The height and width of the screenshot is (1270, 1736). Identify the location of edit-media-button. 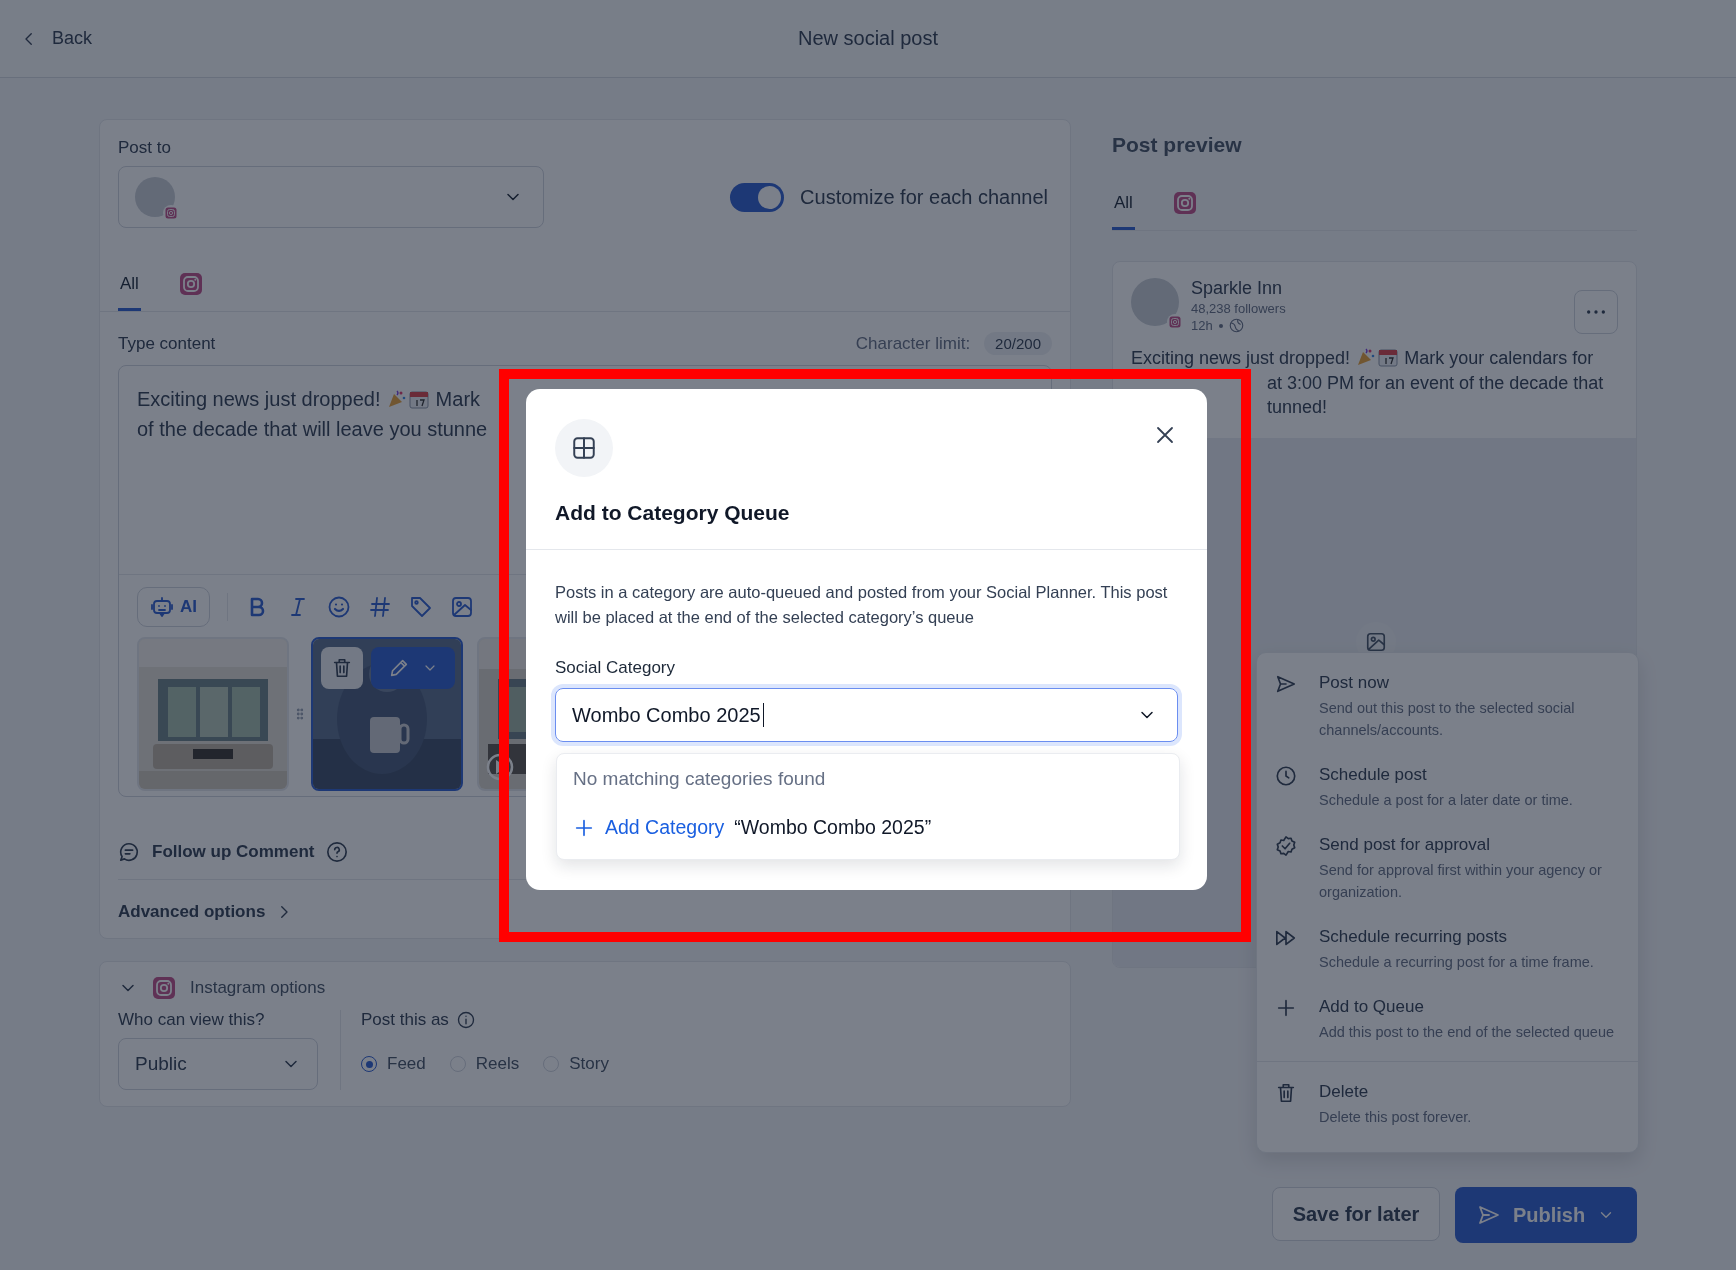
(413, 668).